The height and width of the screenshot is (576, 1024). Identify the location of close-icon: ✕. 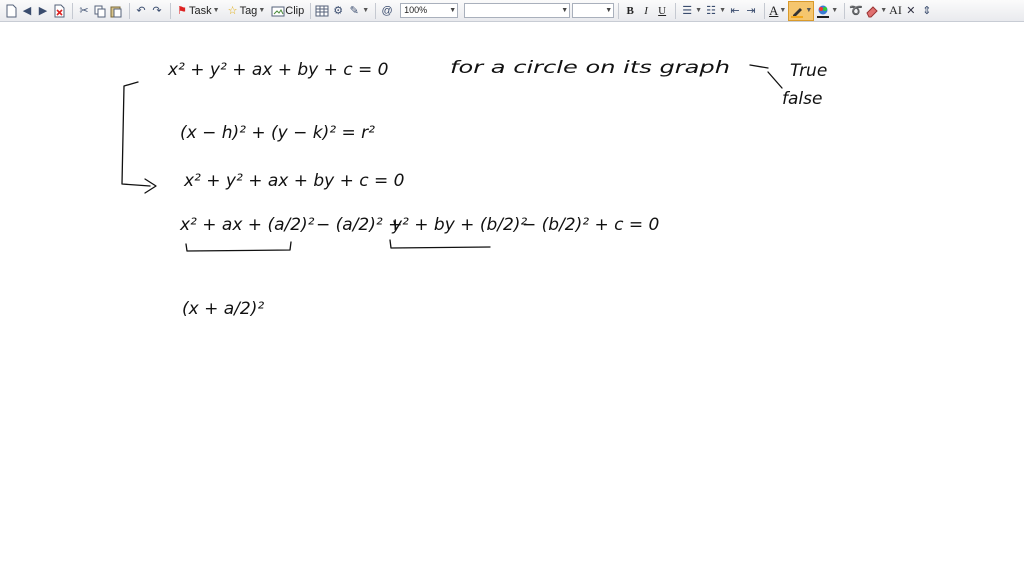
(911, 10).